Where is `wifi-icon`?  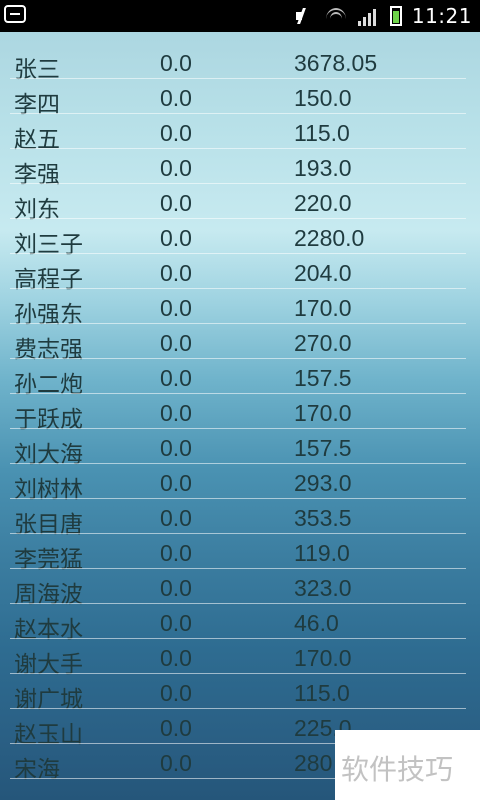 wifi-icon is located at coordinates (336, 16).